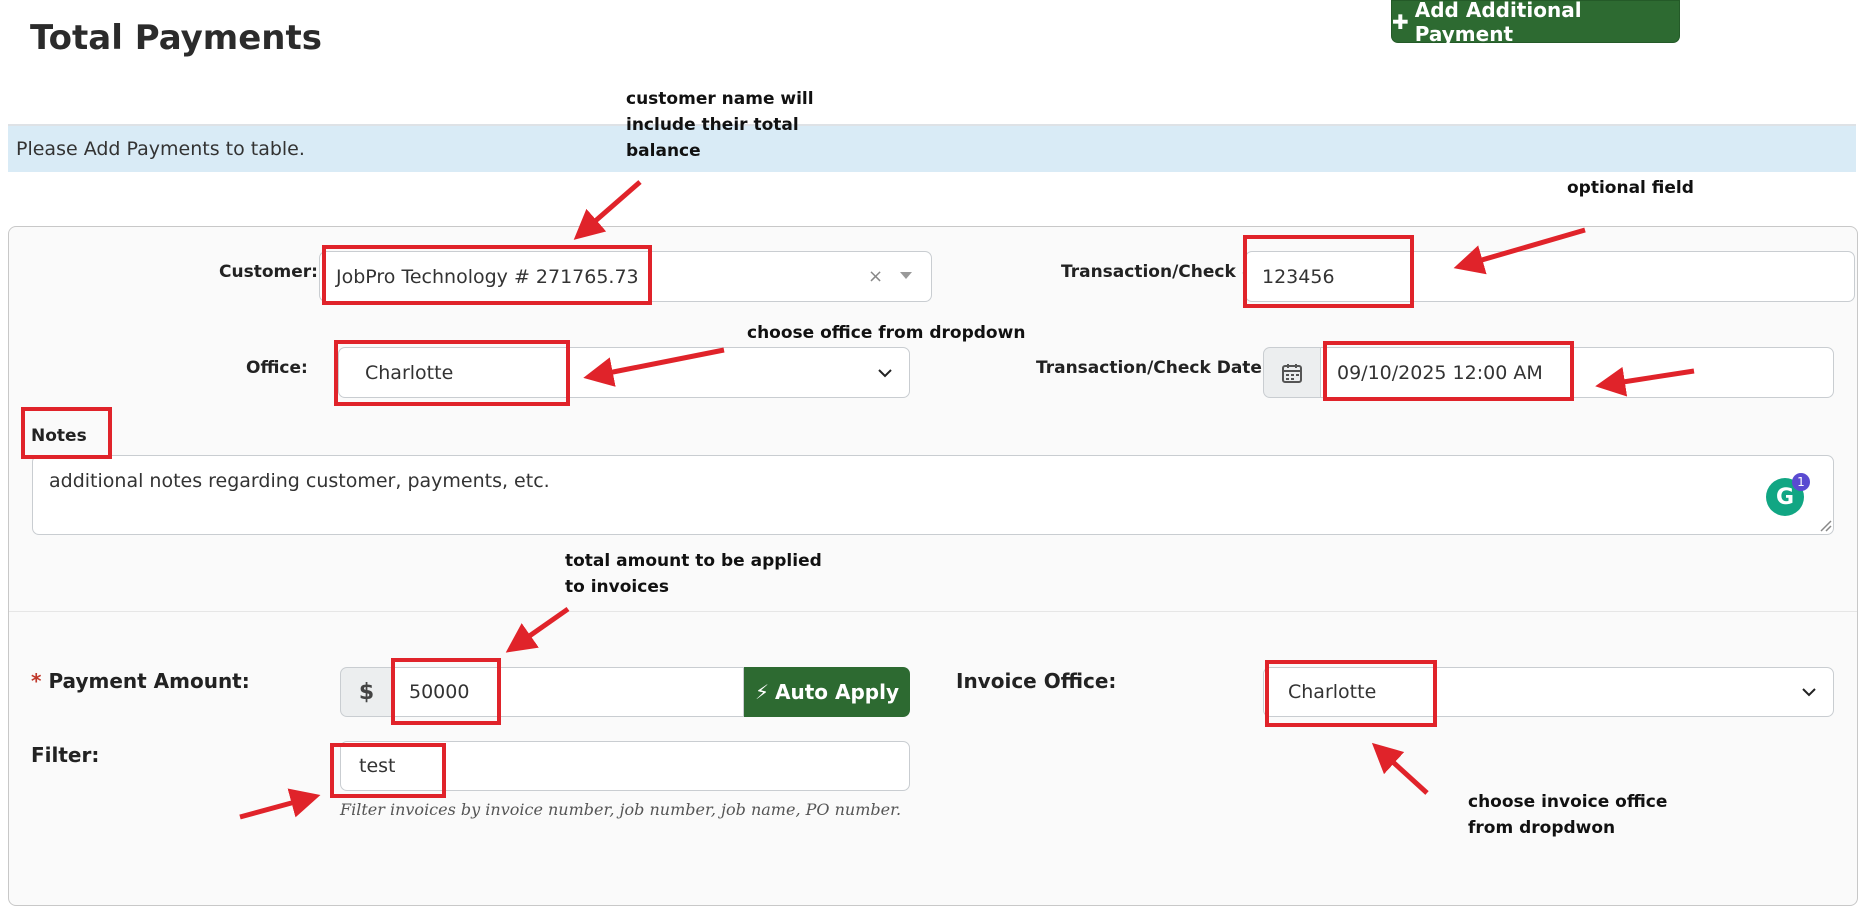 This screenshot has height=906, width=1862. Describe the element at coordinates (1328, 271) in the screenshot. I see `highlight-transaction-number` at that location.